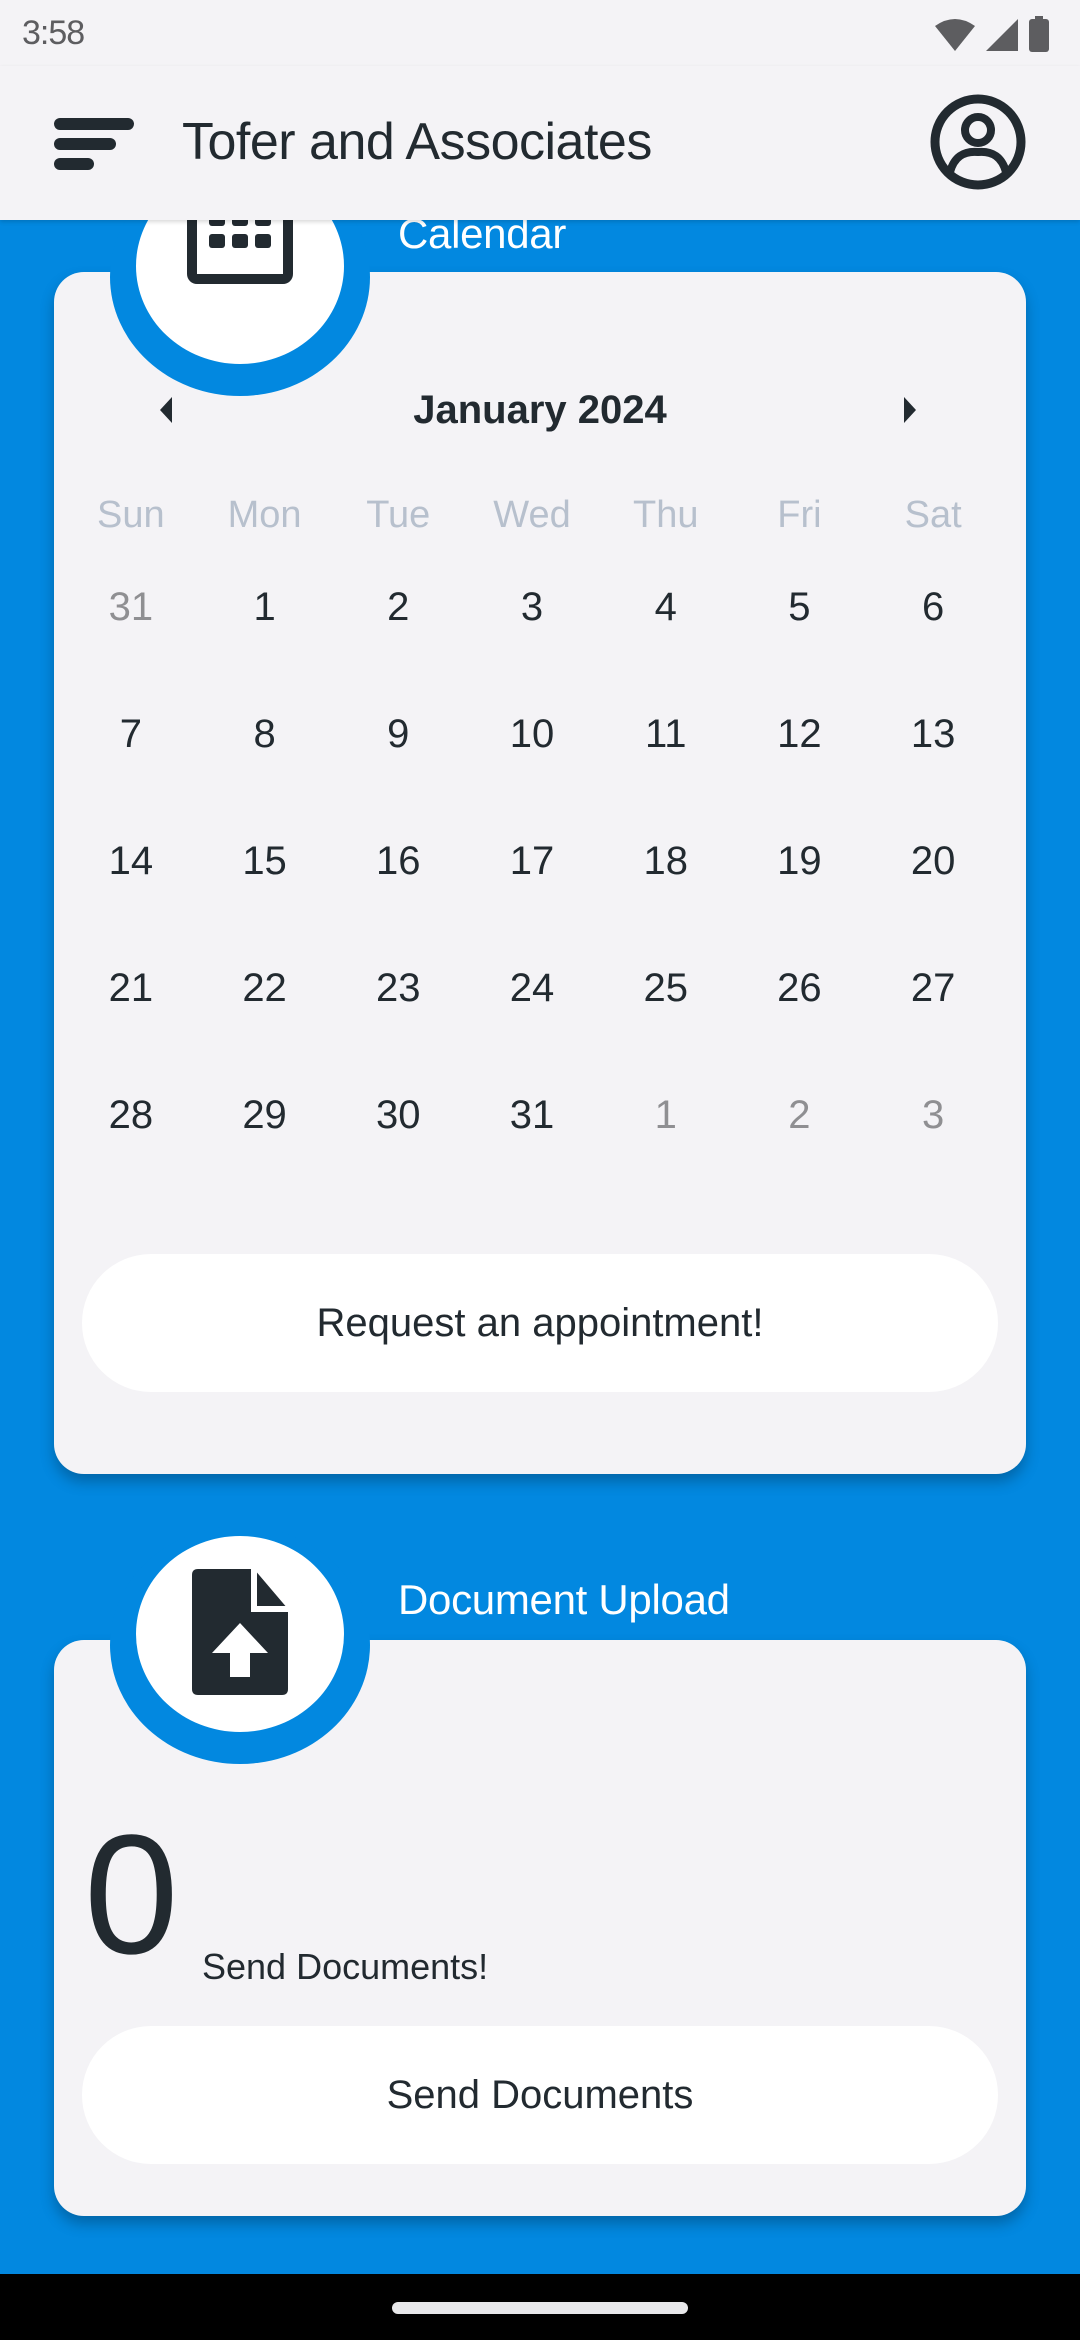  What do you see at coordinates (398, 1026) in the screenshot?
I see `calendar-day: 23` at bounding box center [398, 1026].